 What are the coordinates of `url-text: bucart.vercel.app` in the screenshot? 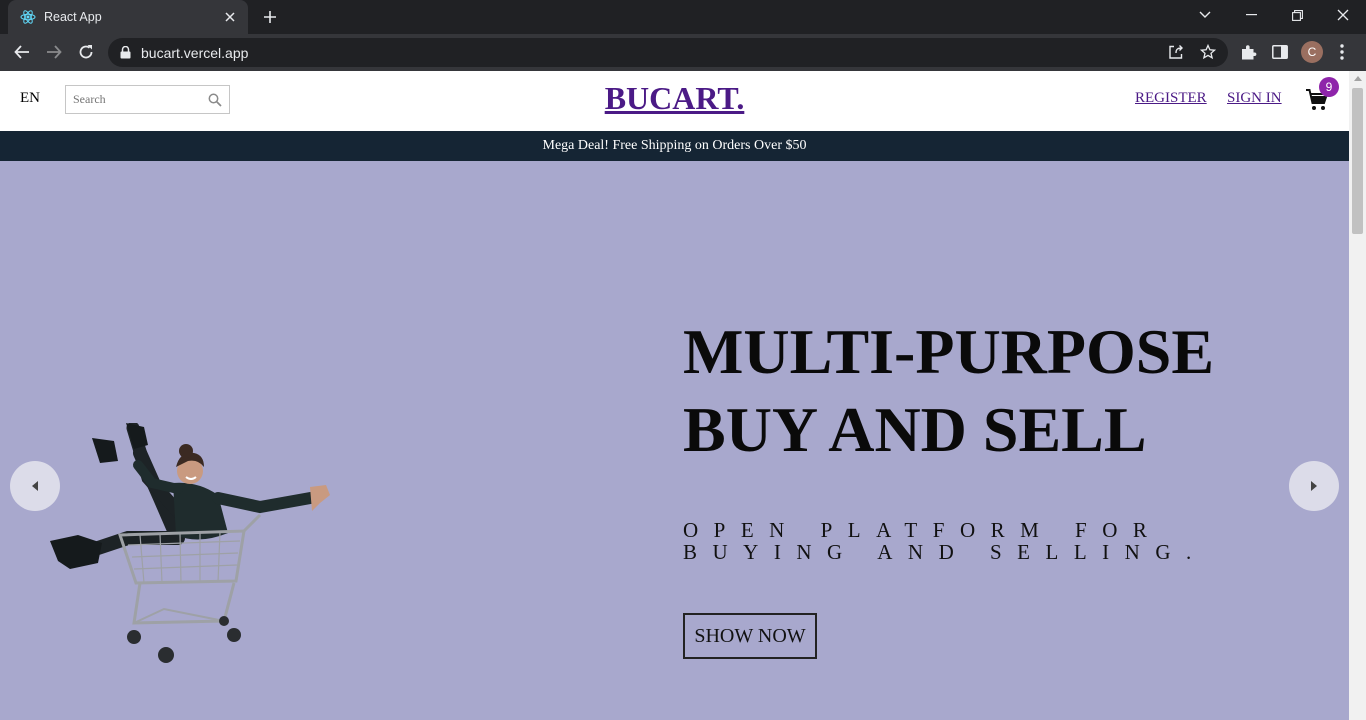 It's located at (195, 52).